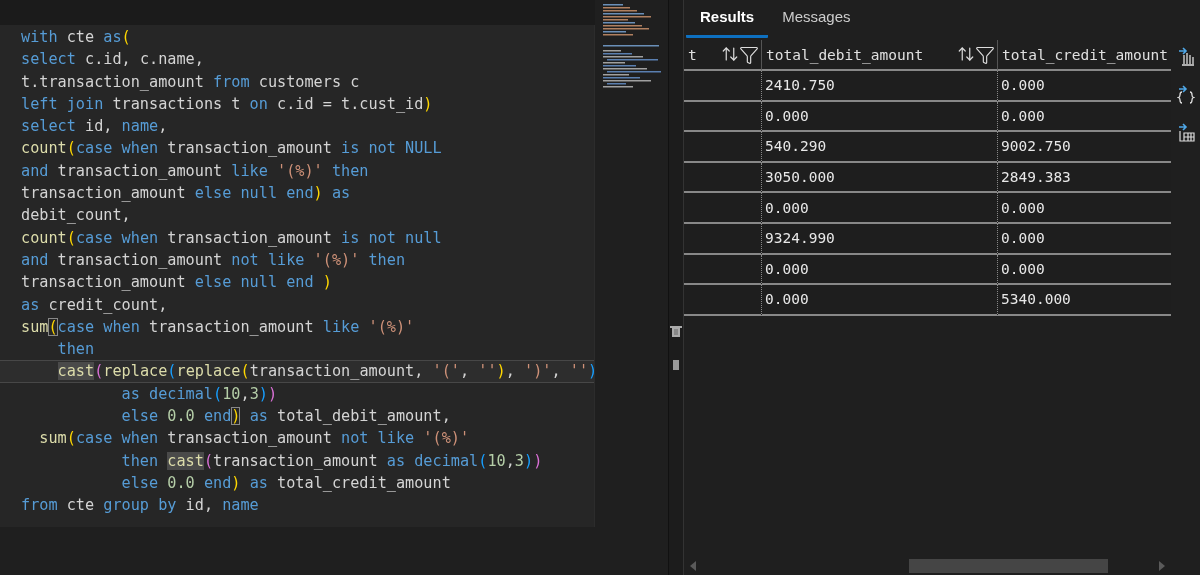 The height and width of the screenshot is (575, 1200). Describe the element at coordinates (693, 566) in the screenshot. I see `scroll-left-icon` at that location.